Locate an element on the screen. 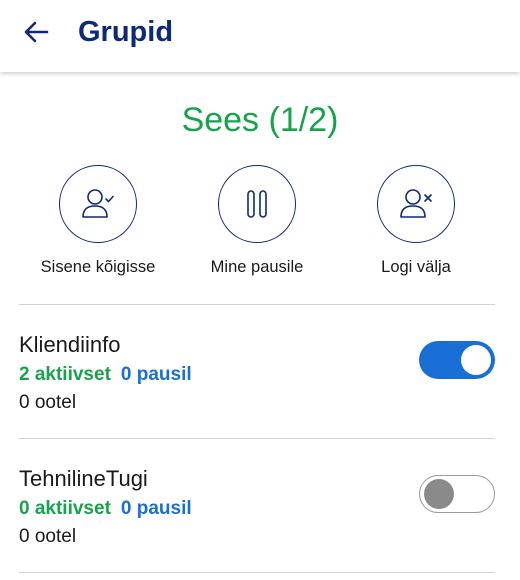  status-title: Sees (1/2) is located at coordinates (260, 120).